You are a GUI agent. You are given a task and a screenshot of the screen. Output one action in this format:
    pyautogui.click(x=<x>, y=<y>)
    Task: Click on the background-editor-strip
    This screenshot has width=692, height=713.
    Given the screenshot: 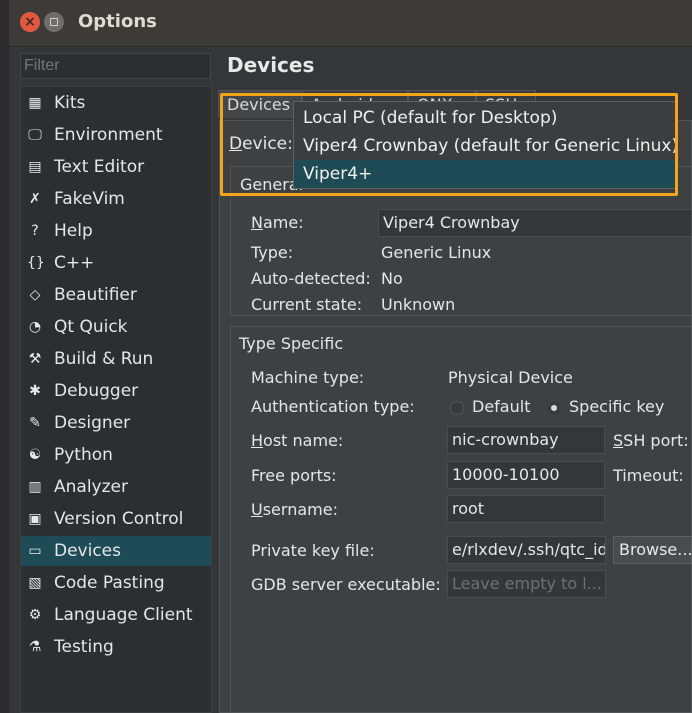 What is the action you would take?
    pyautogui.click(x=4, y=356)
    